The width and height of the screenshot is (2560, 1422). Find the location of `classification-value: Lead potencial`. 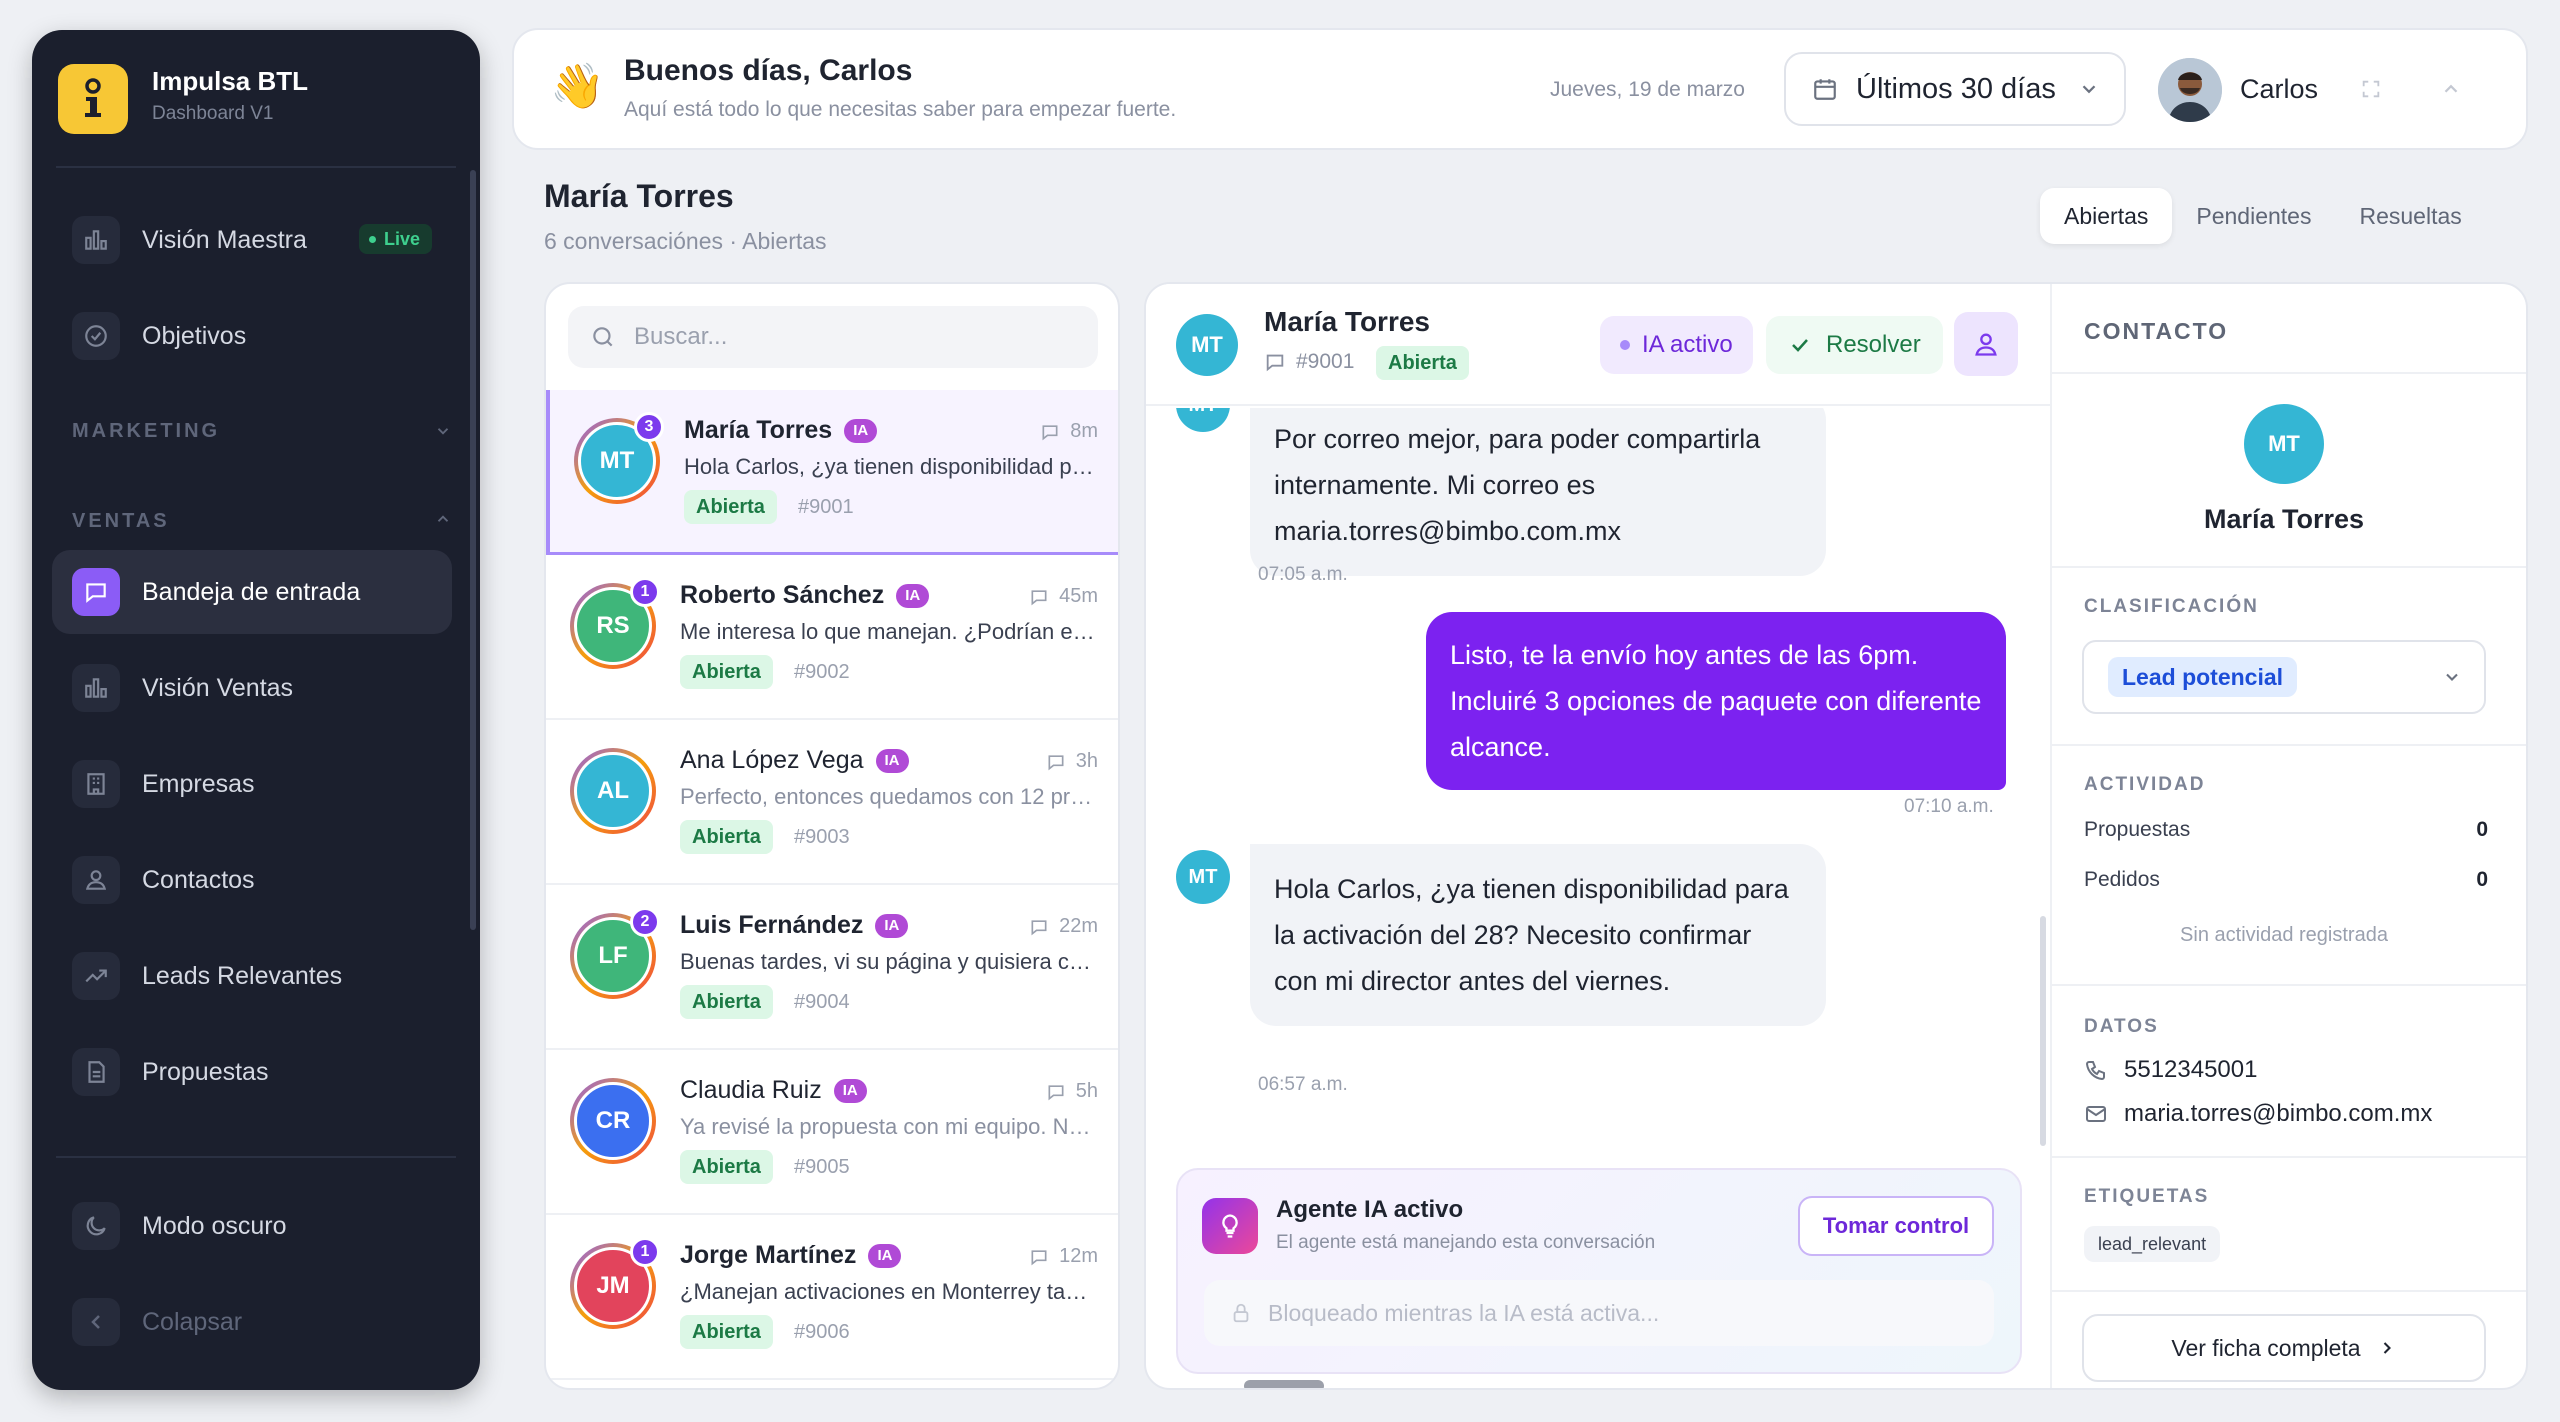

classification-value: Lead potencial is located at coordinates (2203, 677).